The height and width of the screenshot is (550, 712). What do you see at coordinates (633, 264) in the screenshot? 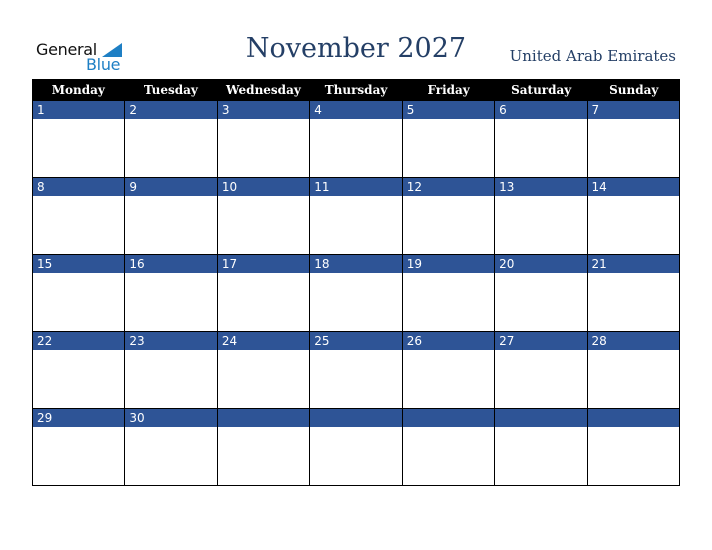
I see `day-number: 21` at bounding box center [633, 264].